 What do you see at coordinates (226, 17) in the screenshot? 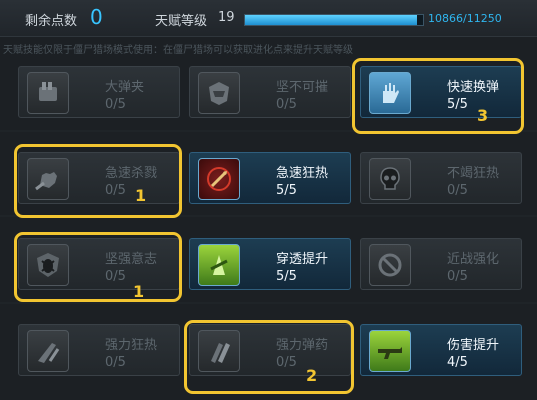
I see `talent-level-value: 19` at bounding box center [226, 17].